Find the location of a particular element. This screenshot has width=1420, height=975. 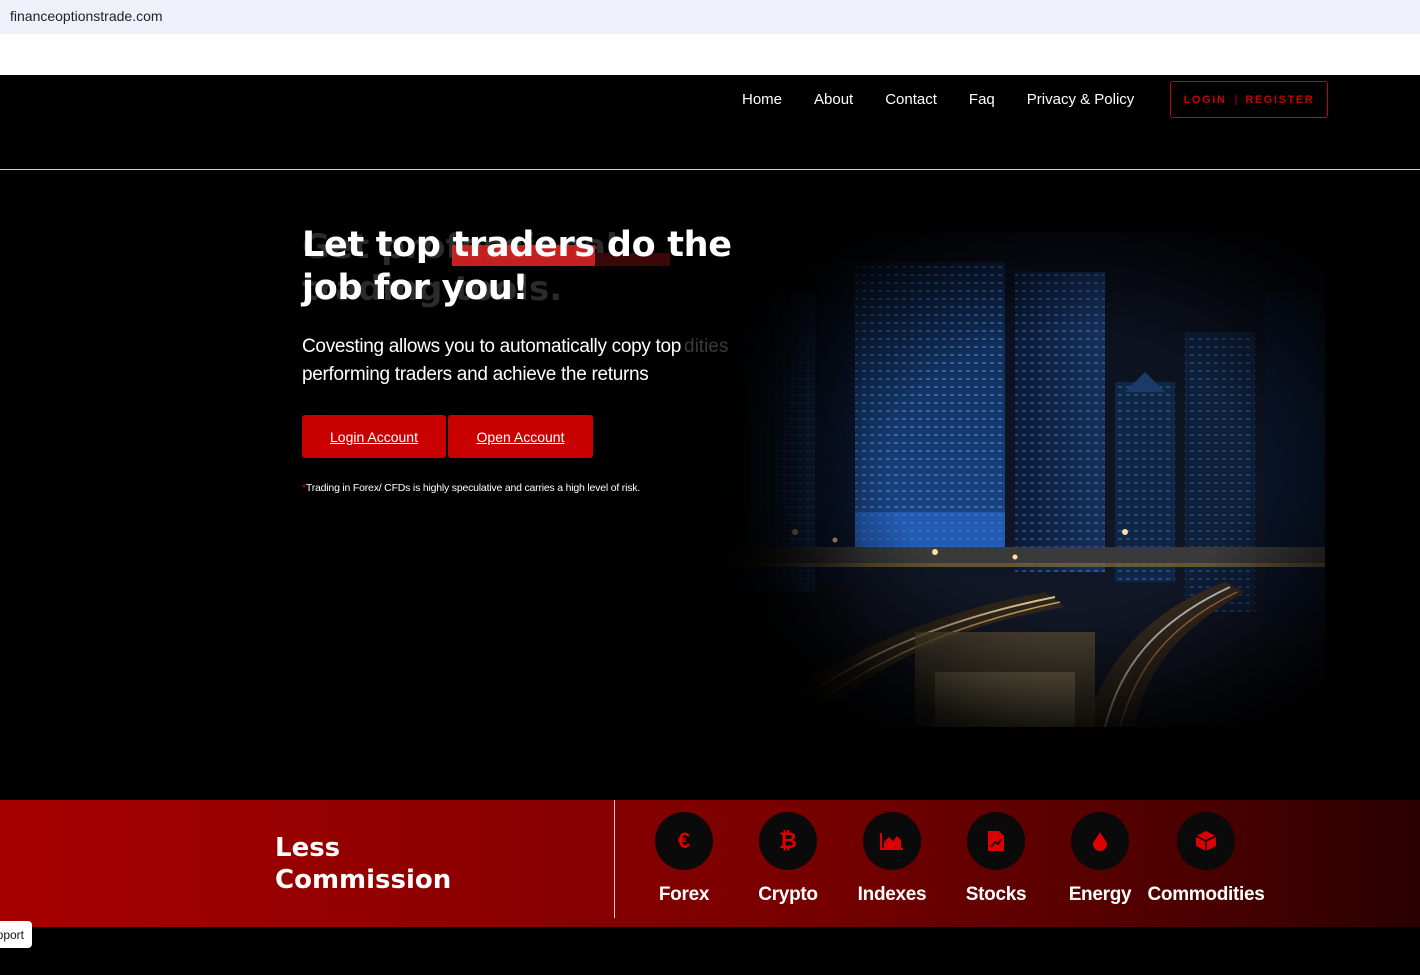

commission-title: Less Commission is located at coordinates (363, 864).